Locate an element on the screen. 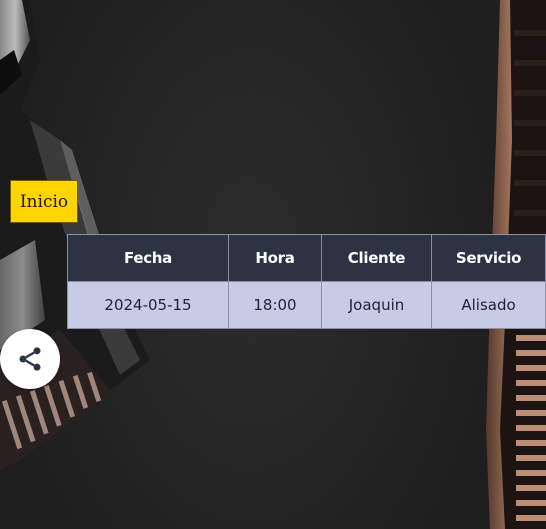 The image size is (546, 529). column-header-hora: Hora is located at coordinates (275, 258).